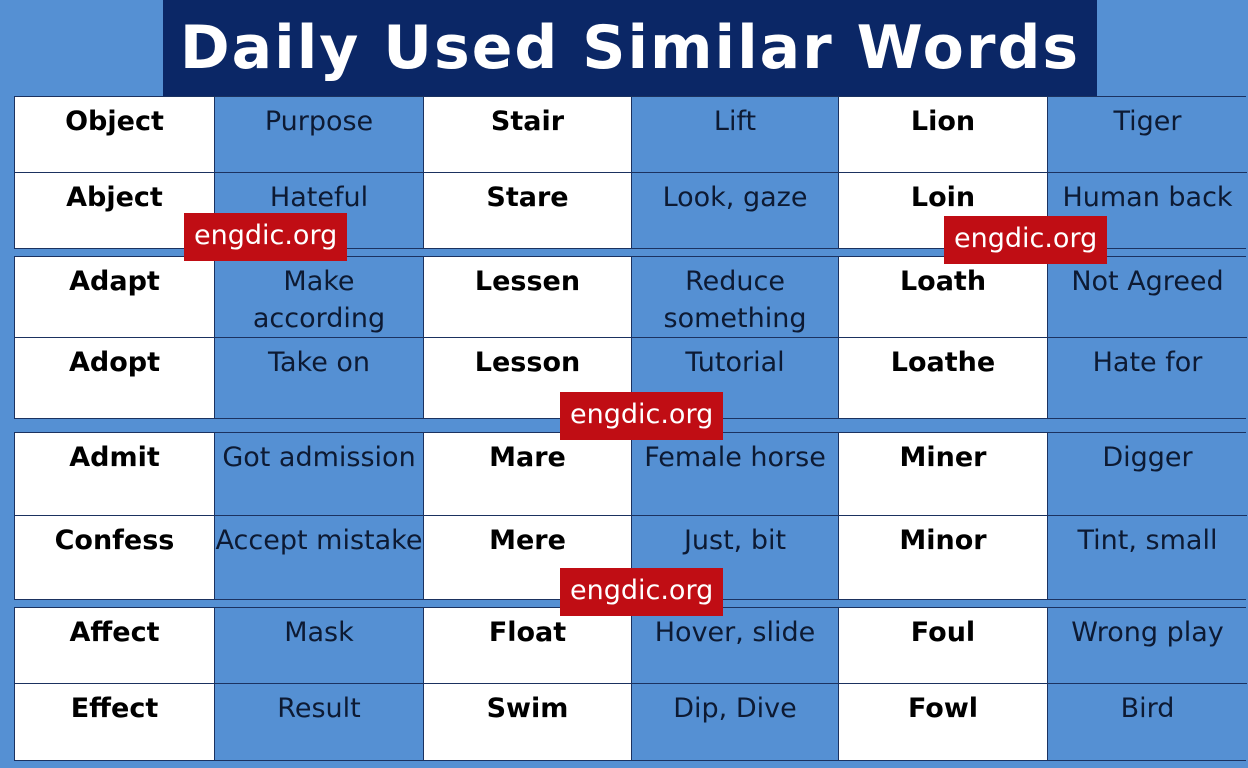 The width and height of the screenshot is (1248, 768). I want to click on meaning-cell: Purpose, so click(319, 135).